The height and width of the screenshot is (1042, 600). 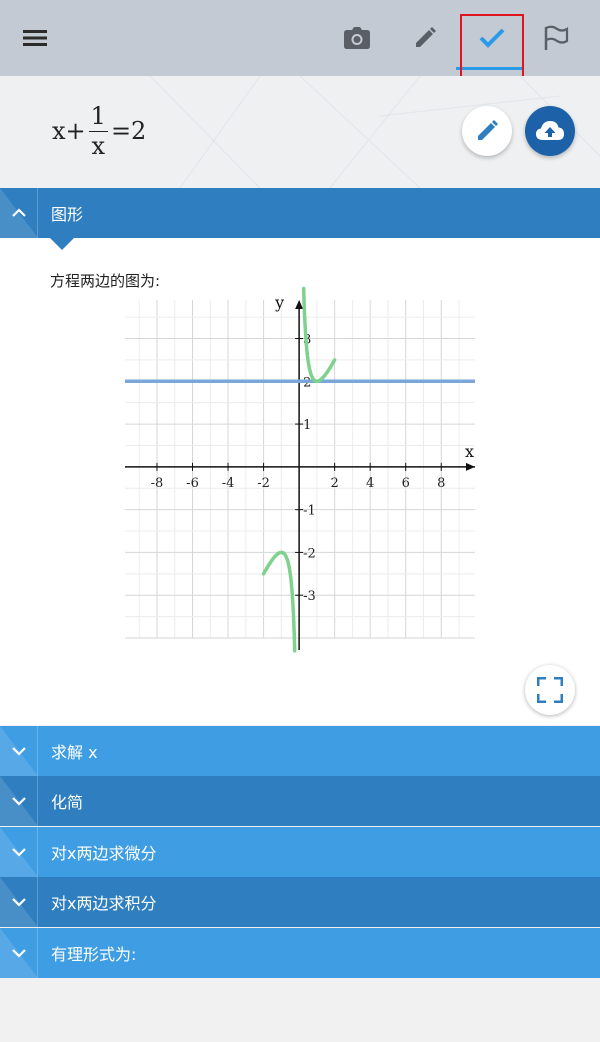 I want to click on fraction-denominator: x, so click(x=98, y=146).